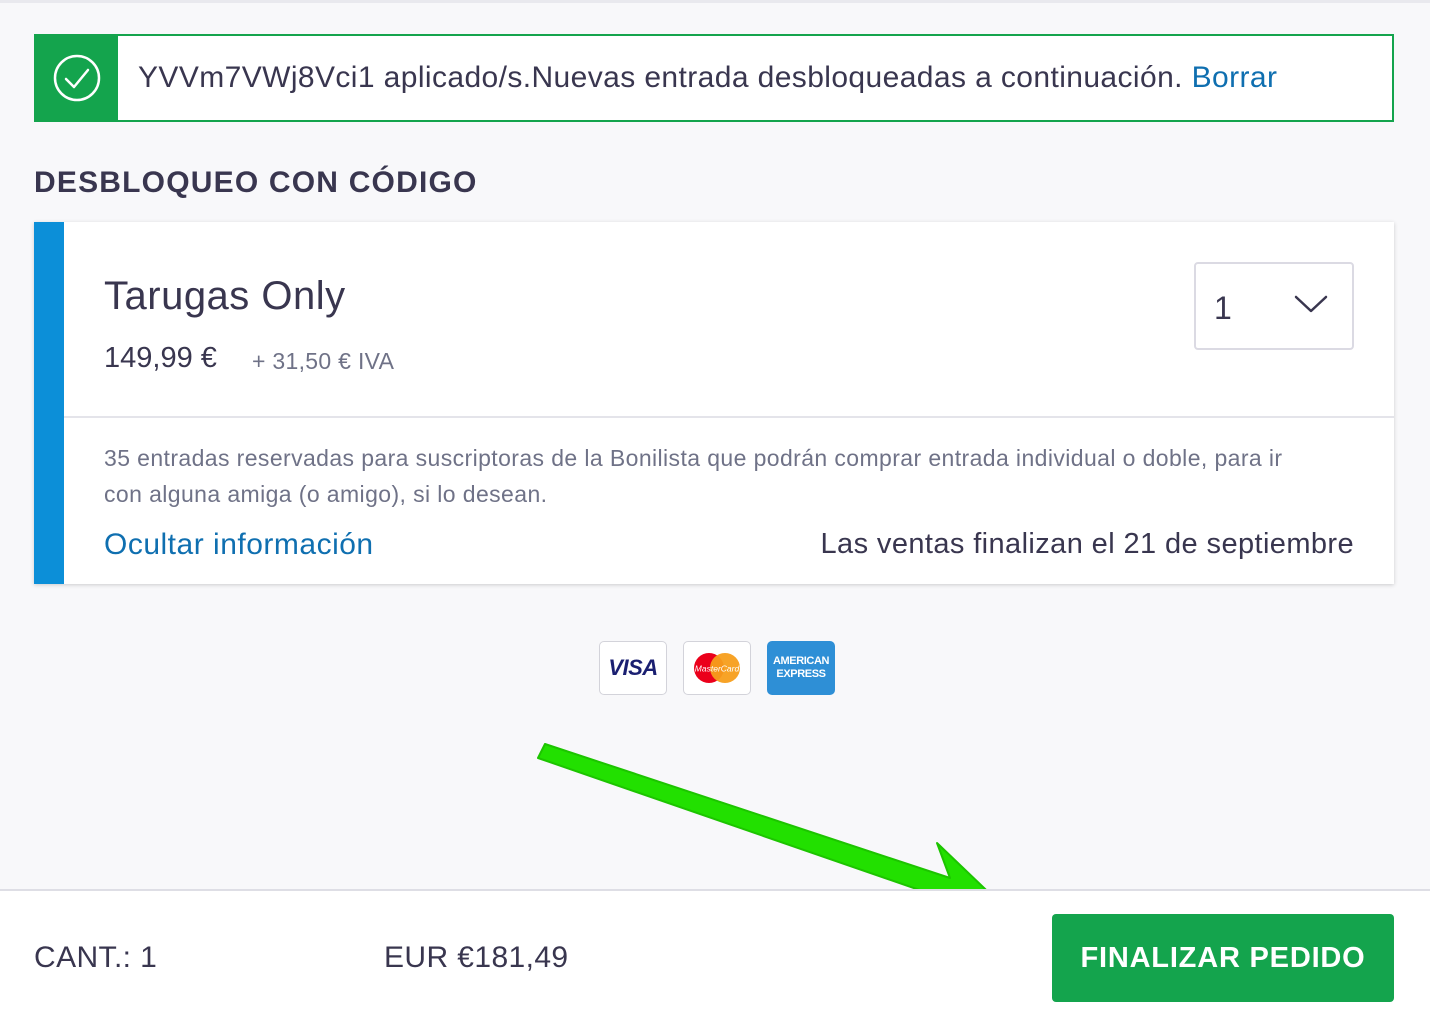 The image size is (1430, 1018). What do you see at coordinates (225, 296) in the screenshot?
I see `ticket-name: Tarugas Only` at bounding box center [225, 296].